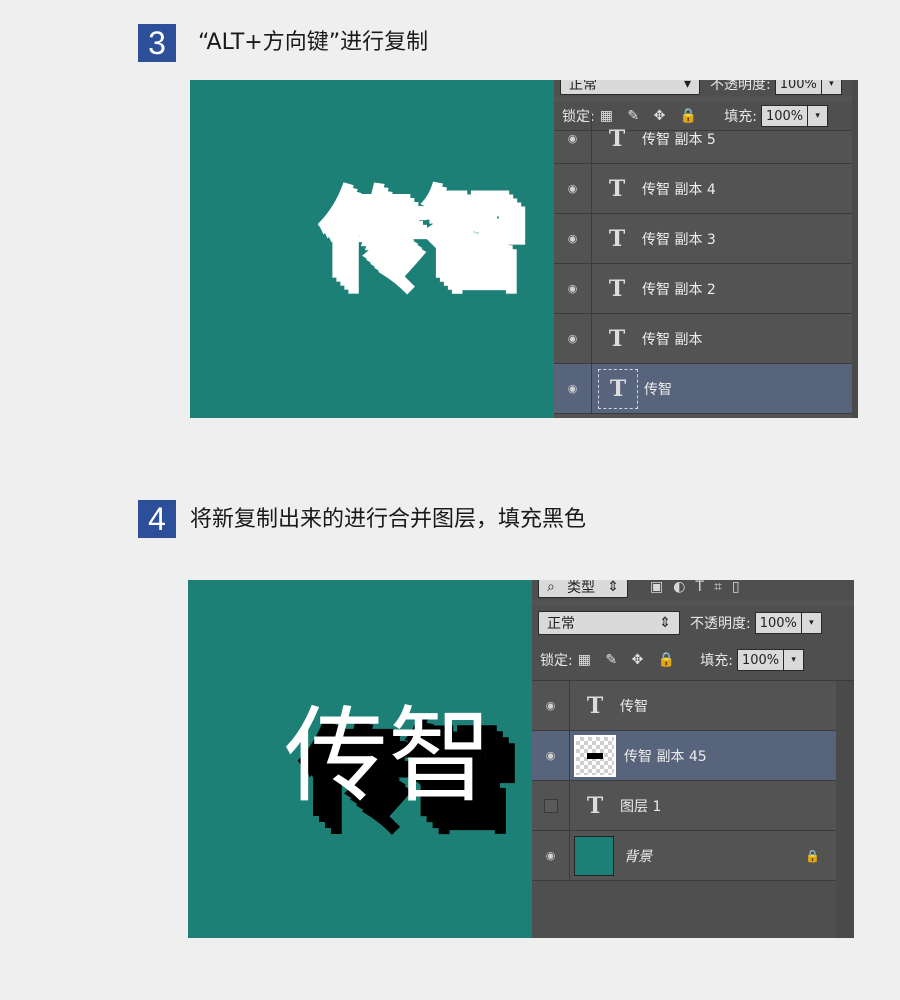 This screenshot has width=900, height=1000. I want to click on teal-thumbnail, so click(594, 855).